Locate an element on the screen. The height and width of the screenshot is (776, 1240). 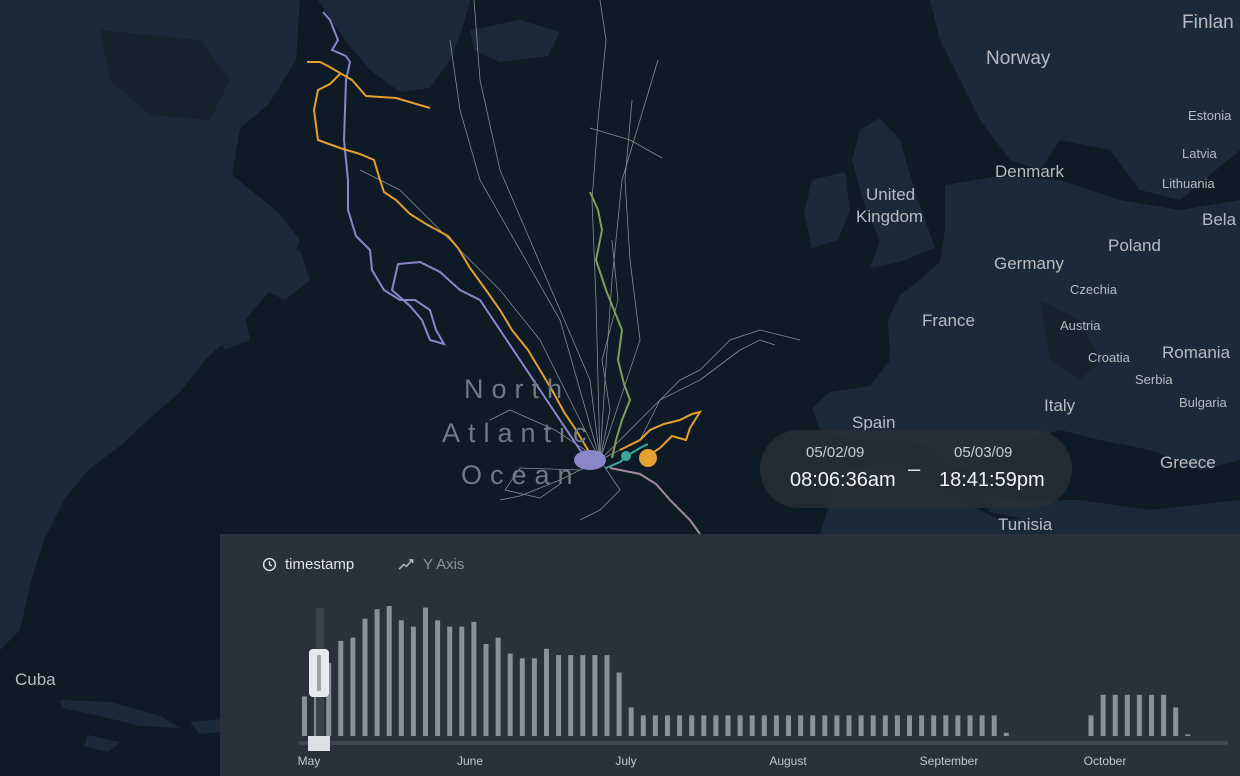
month-tick-label: September is located at coordinates (949, 761).